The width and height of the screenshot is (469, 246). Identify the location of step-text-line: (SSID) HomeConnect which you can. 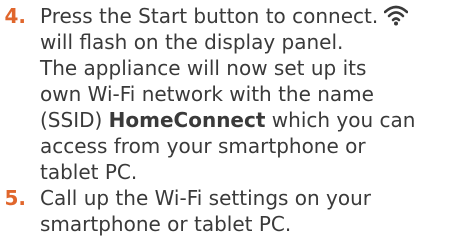
(227, 120).